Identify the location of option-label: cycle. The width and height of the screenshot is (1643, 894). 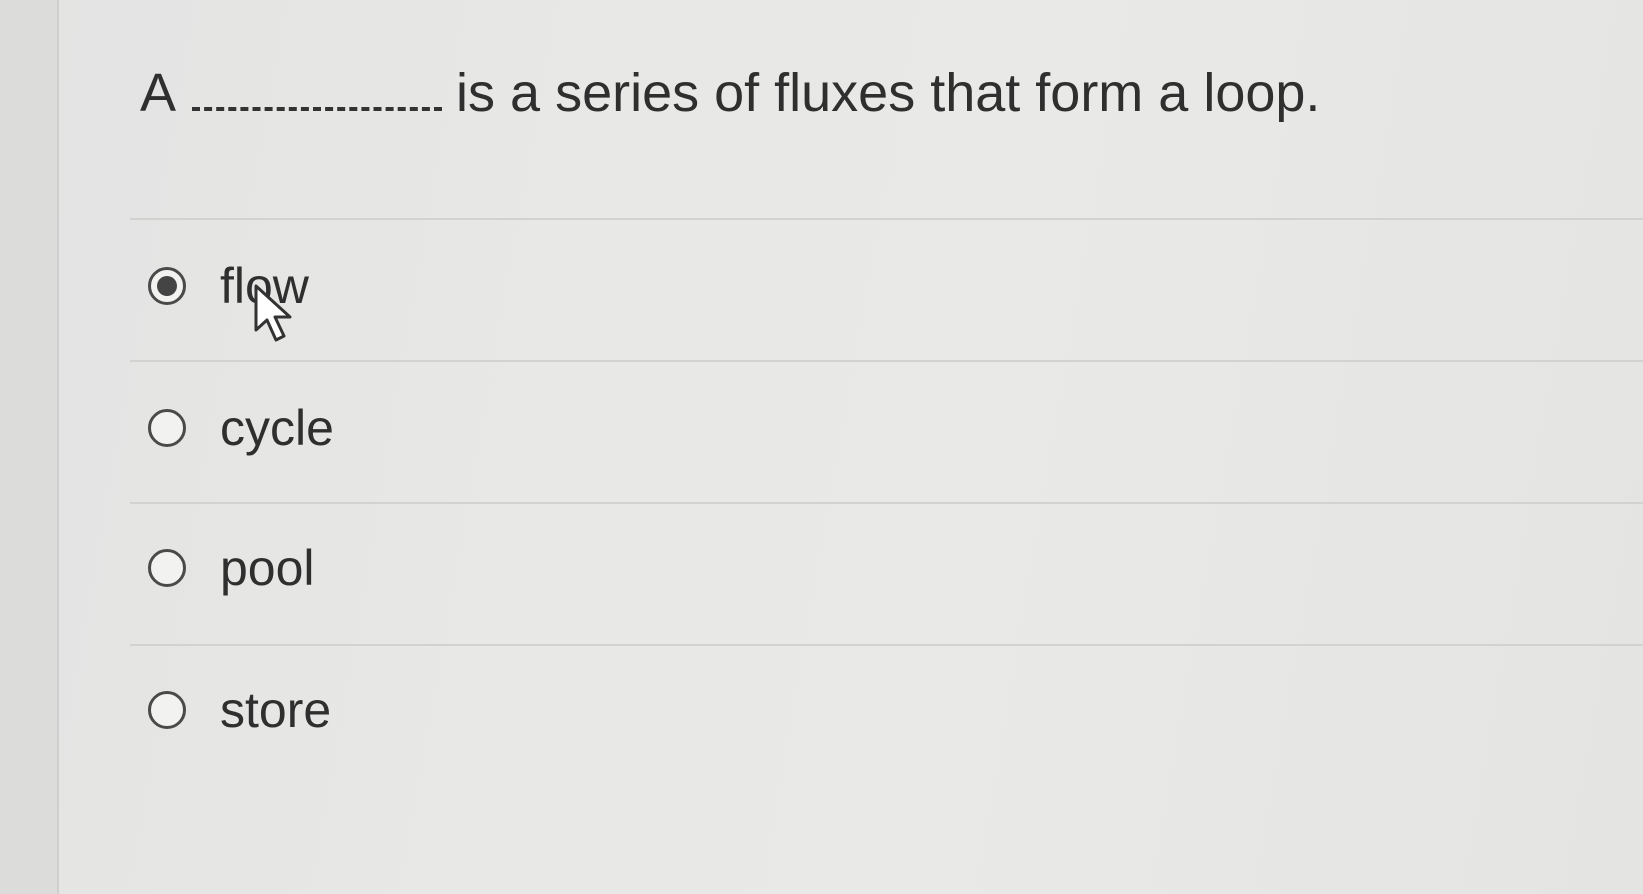
(277, 428).